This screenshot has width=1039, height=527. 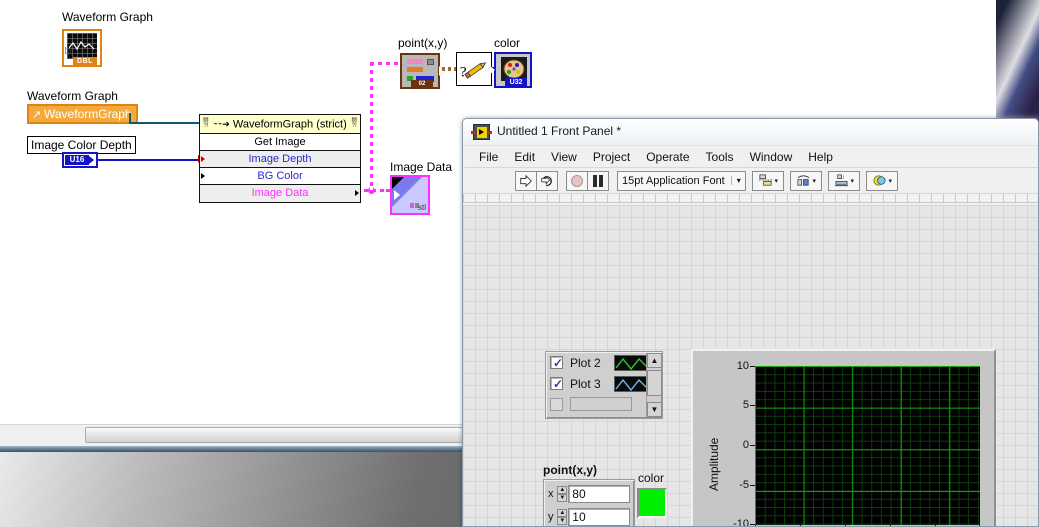 What do you see at coordinates (280, 142) in the screenshot?
I see `property-row-get-image: Get Image` at bounding box center [280, 142].